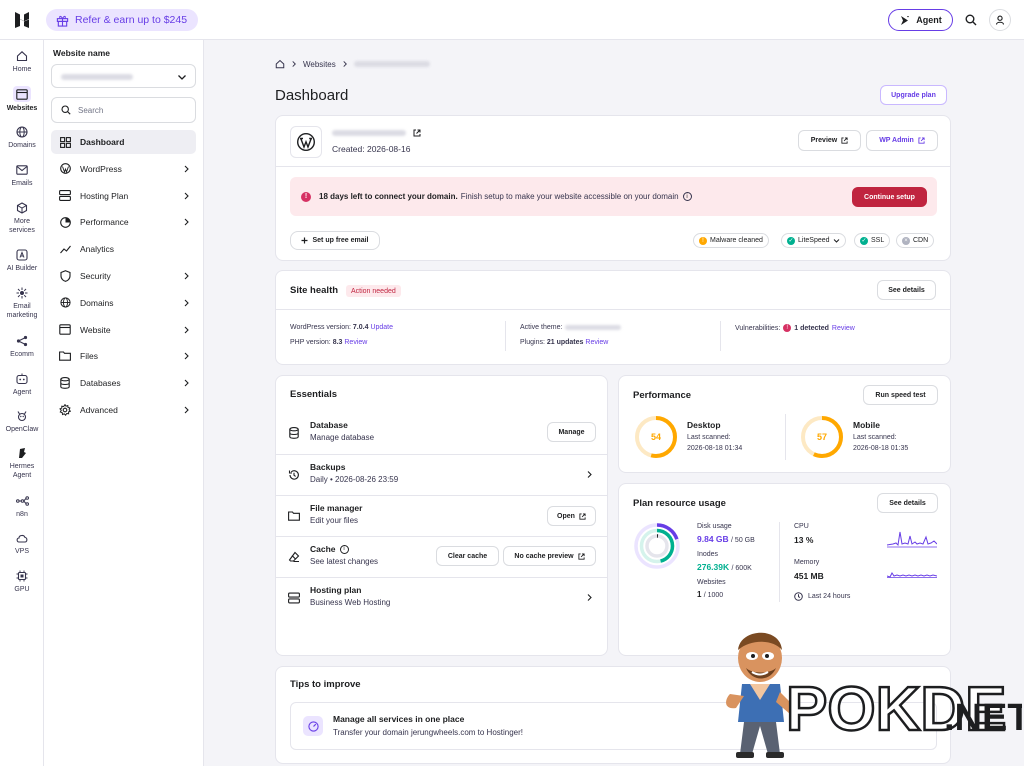 The width and height of the screenshot is (1024, 766). What do you see at coordinates (306, 196) in the screenshot?
I see `alert-icon: !` at bounding box center [306, 196].